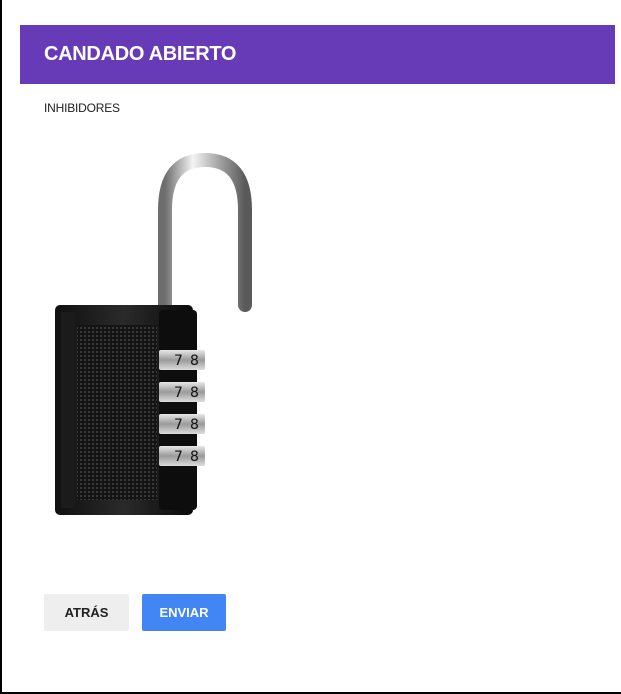  Describe the element at coordinates (317, 54) in the screenshot. I see `page-header: CANDADO ABIERTO` at that location.